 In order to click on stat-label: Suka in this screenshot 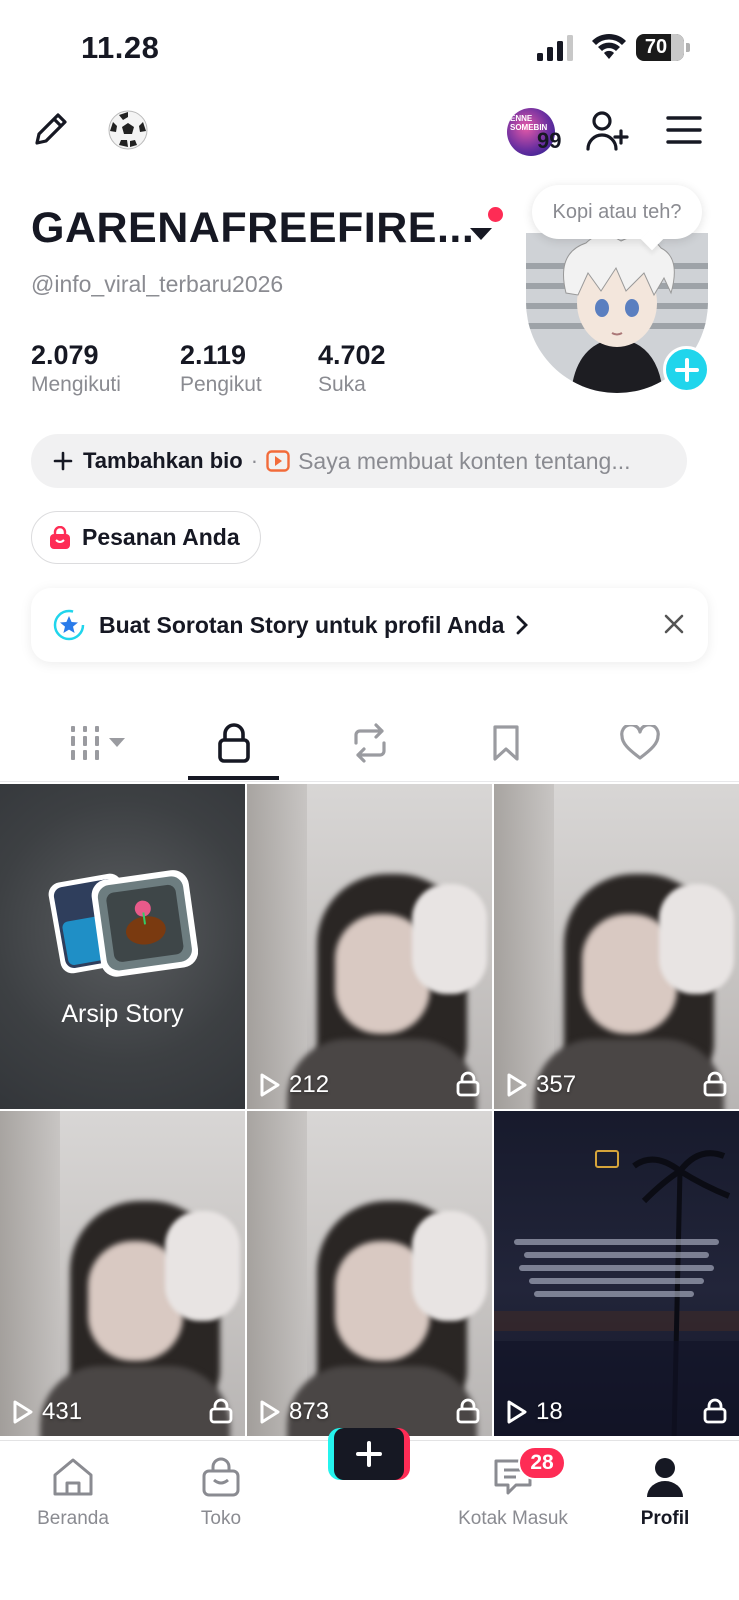, I will do `click(342, 384)`.